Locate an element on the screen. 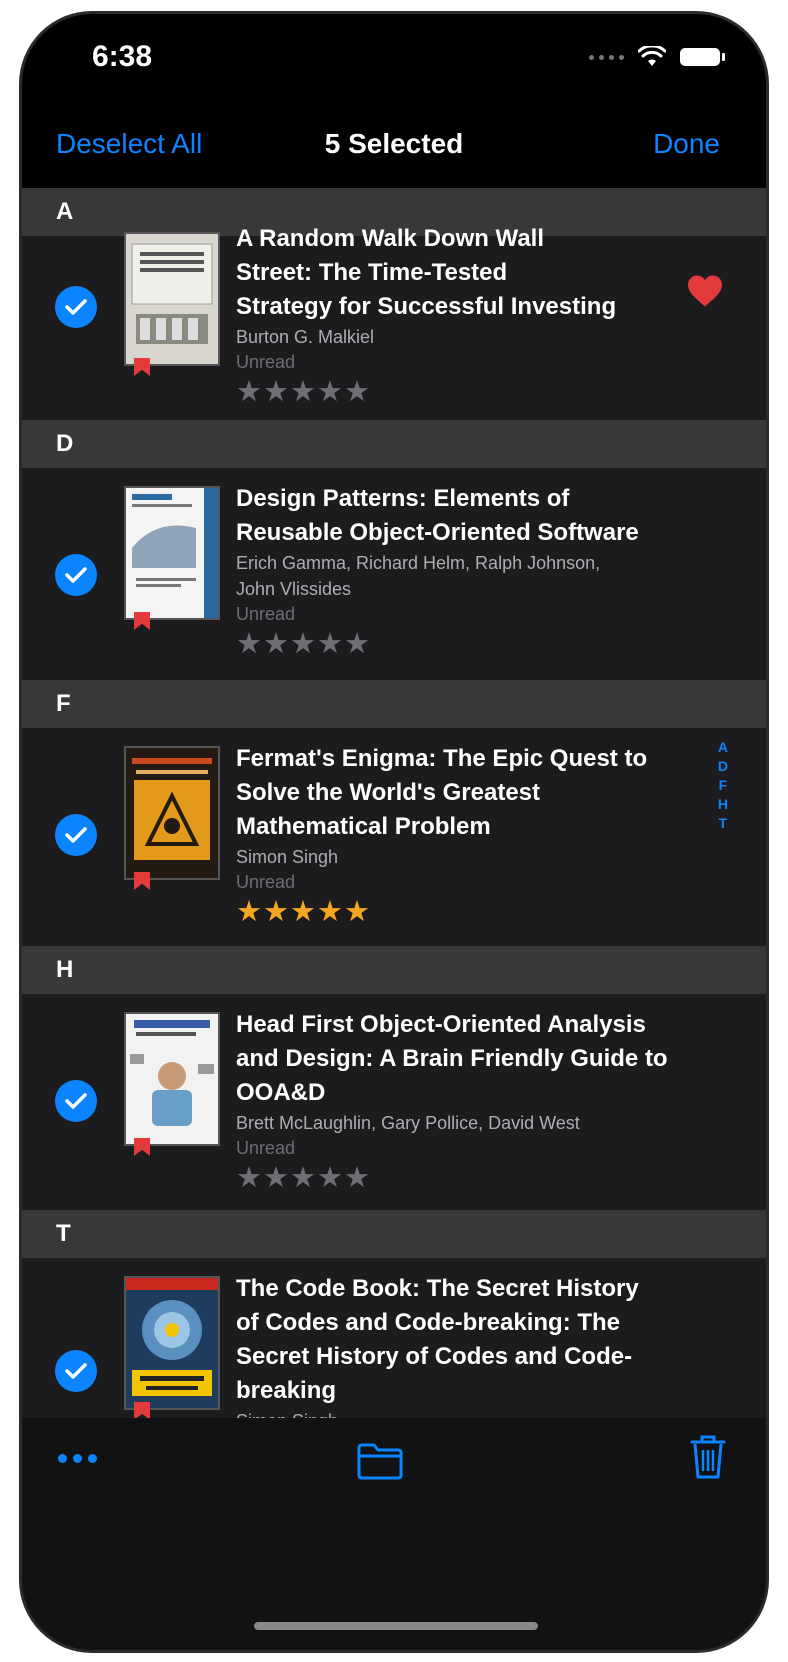  status-bar: 6:38 is located at coordinates (394, 60).